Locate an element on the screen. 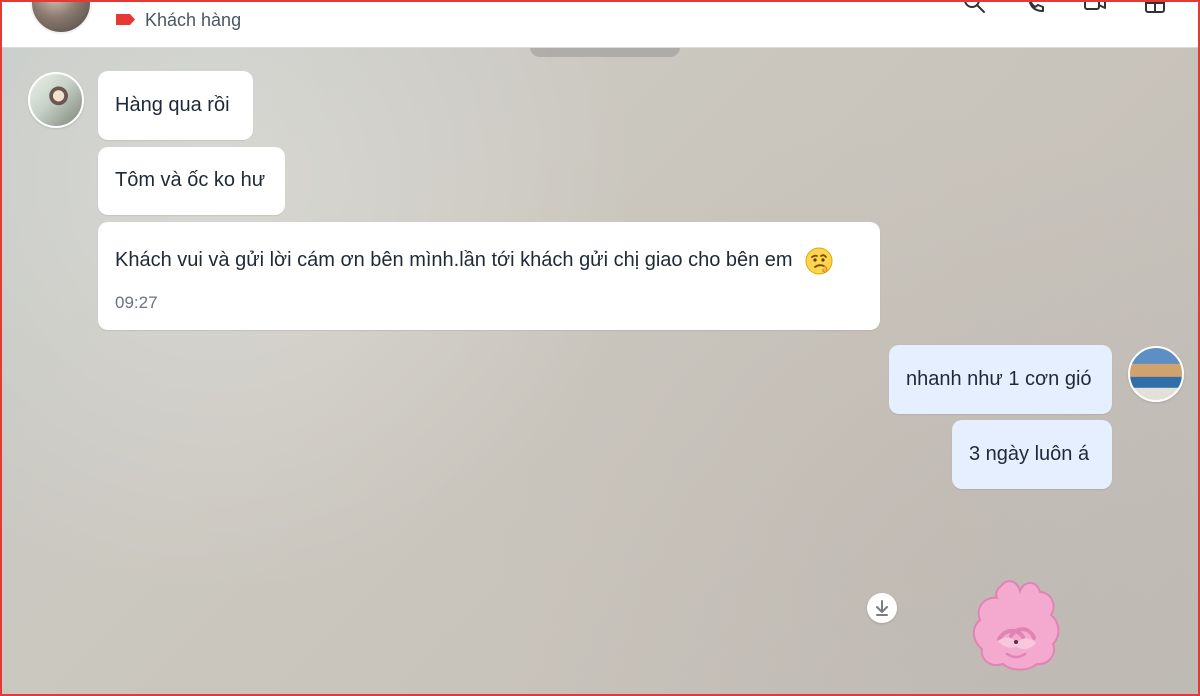 The image size is (1200, 696). layout-icon is located at coordinates (1155, 8).